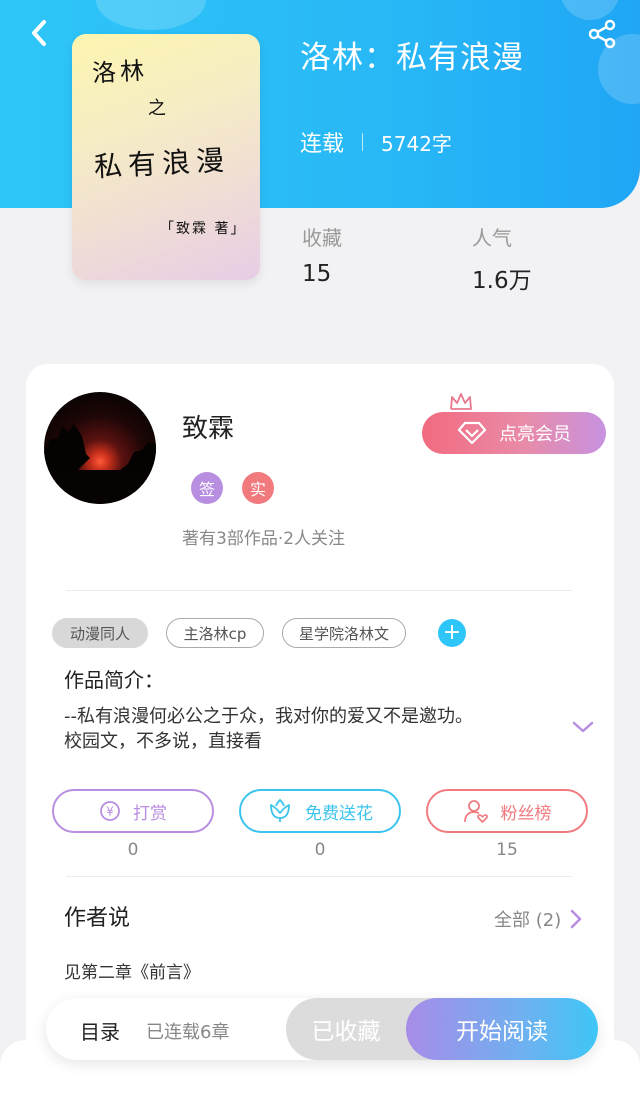  I want to click on book-status: 连载, so click(322, 144).